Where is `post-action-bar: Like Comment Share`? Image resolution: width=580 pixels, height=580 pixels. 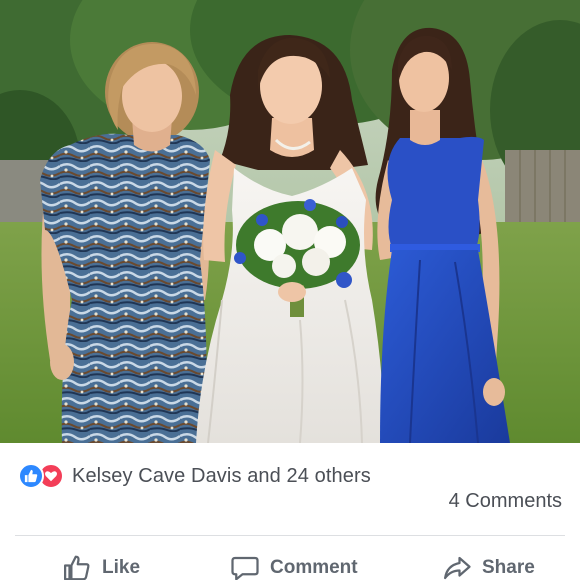
post-action-bar: Like Comment Share is located at coordinates (290, 564).